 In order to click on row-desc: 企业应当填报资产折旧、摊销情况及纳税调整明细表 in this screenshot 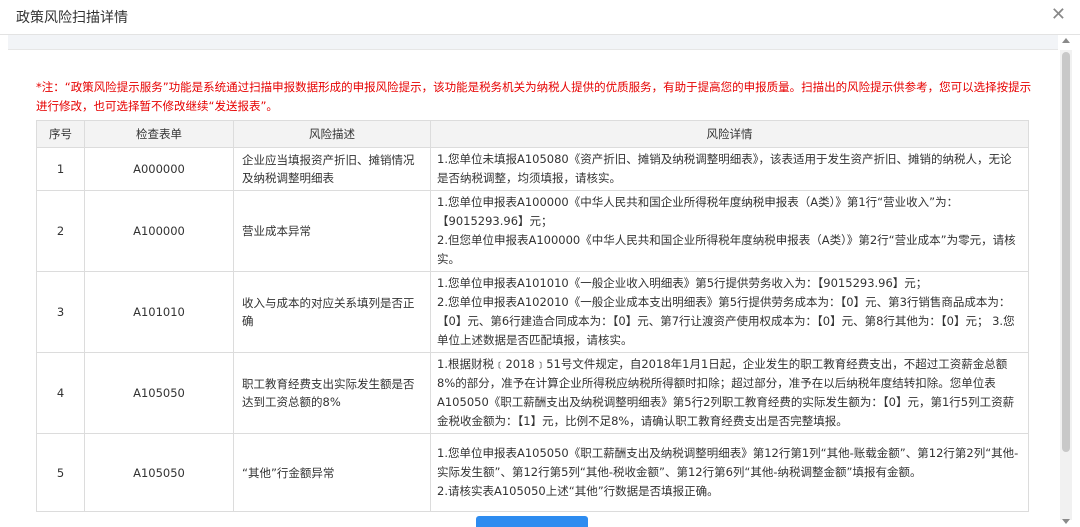, I will do `click(332, 169)`.